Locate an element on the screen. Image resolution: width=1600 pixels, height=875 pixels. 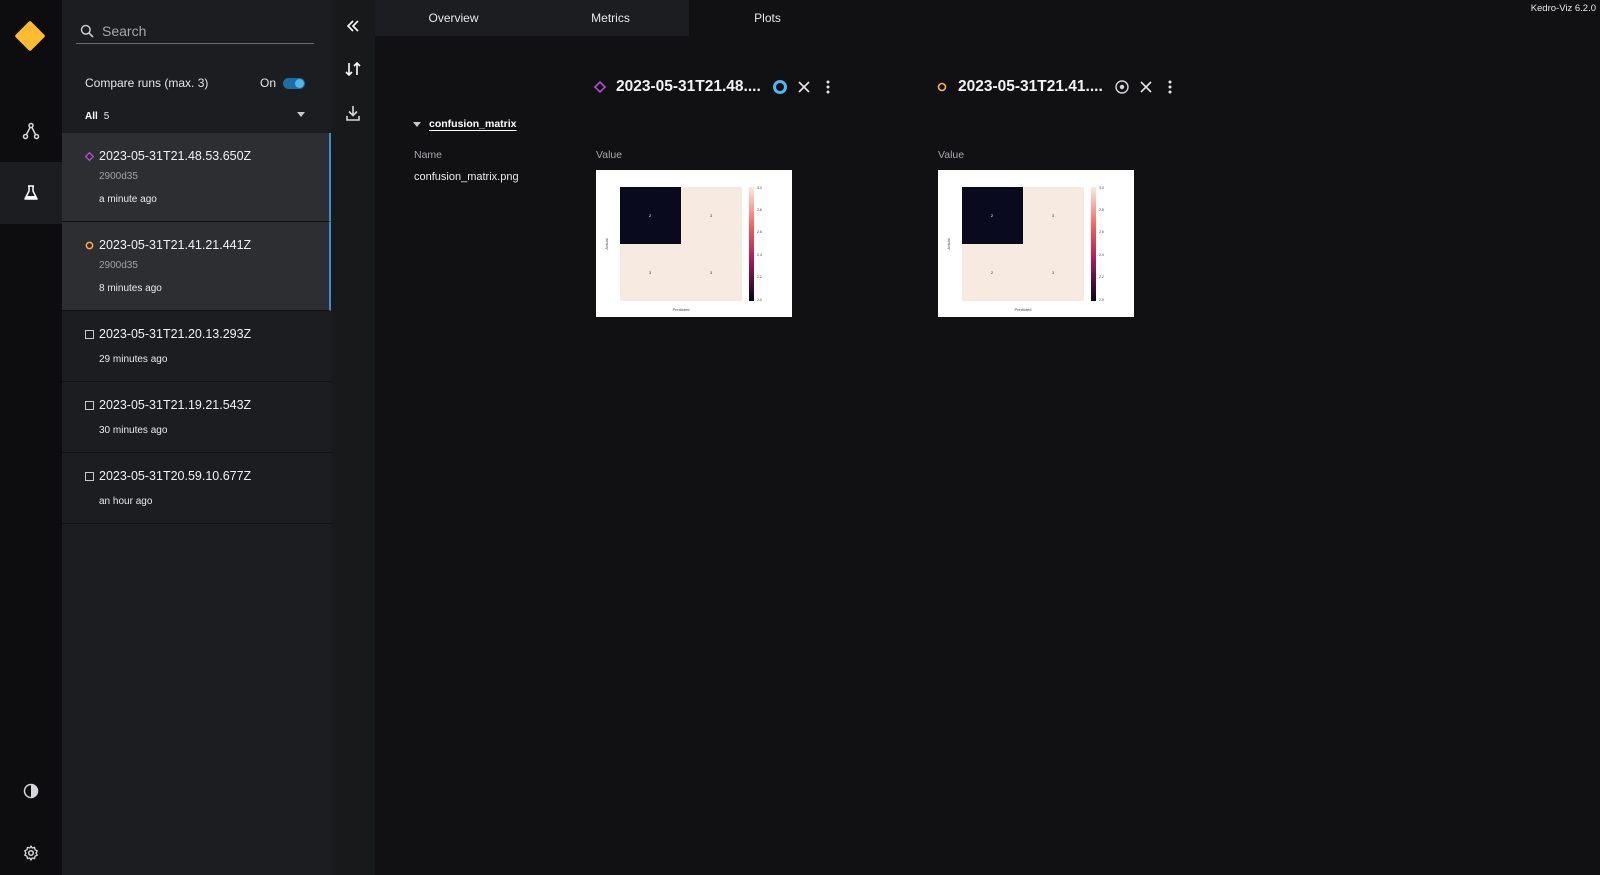
run-title: 2023-05-31T21.20.13.293Z is located at coordinates (175, 334).